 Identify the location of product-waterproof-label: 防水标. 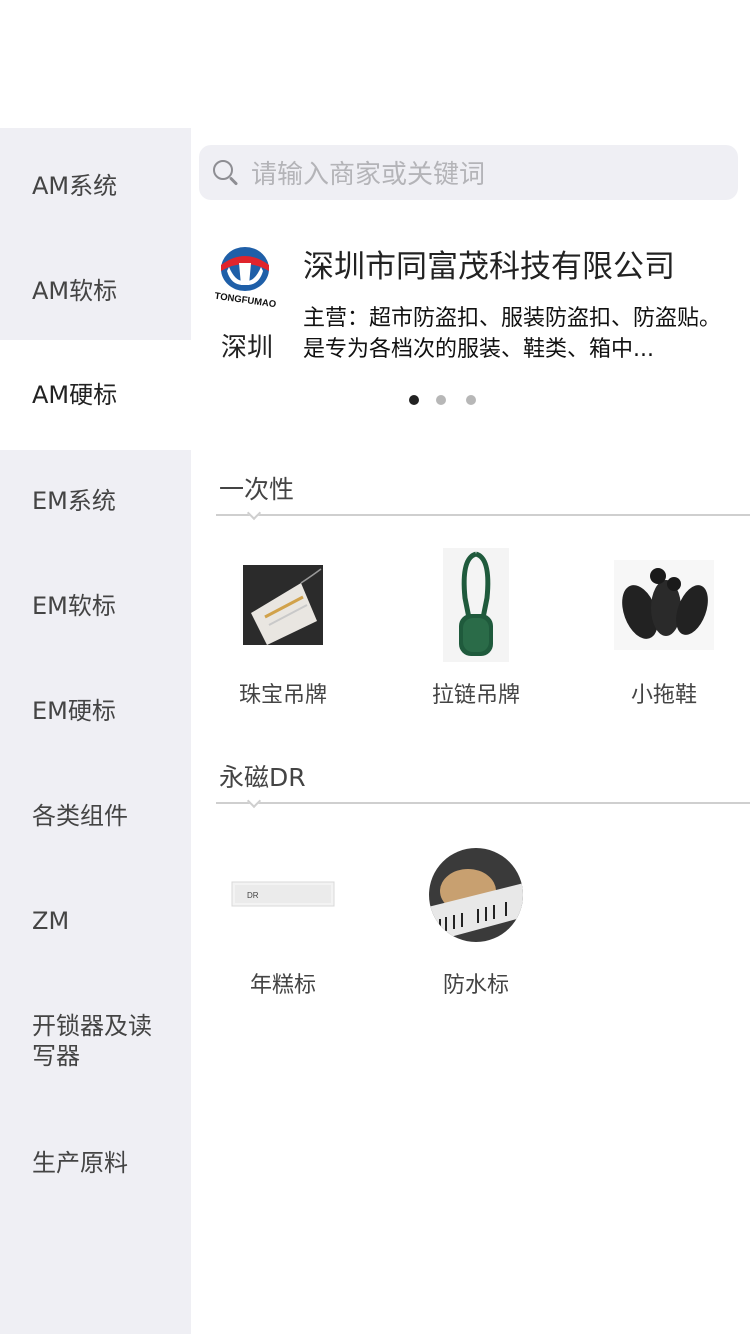
(476, 917).